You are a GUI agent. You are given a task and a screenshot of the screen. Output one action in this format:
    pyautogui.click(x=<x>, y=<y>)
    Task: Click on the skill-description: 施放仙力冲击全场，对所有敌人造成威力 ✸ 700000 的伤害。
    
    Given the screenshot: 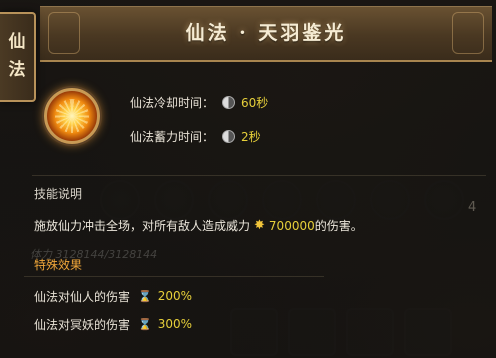 What is the action you would take?
    pyautogui.click(x=198, y=225)
    